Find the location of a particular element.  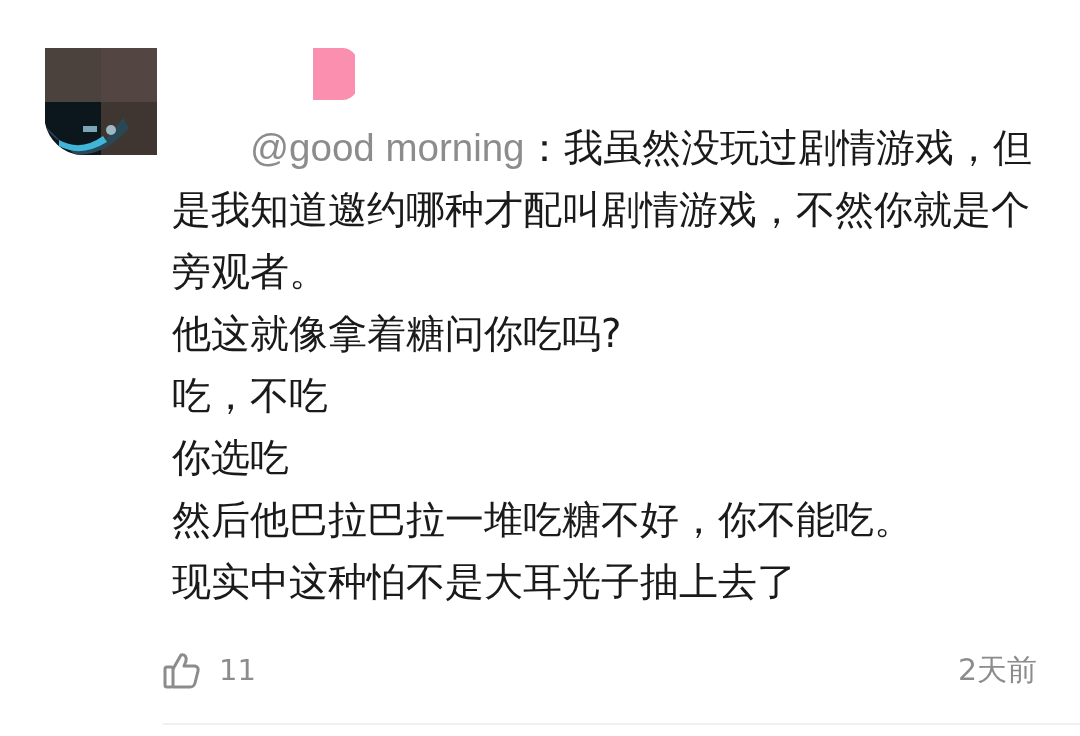

thumbs-up-icon is located at coordinates (182, 670).